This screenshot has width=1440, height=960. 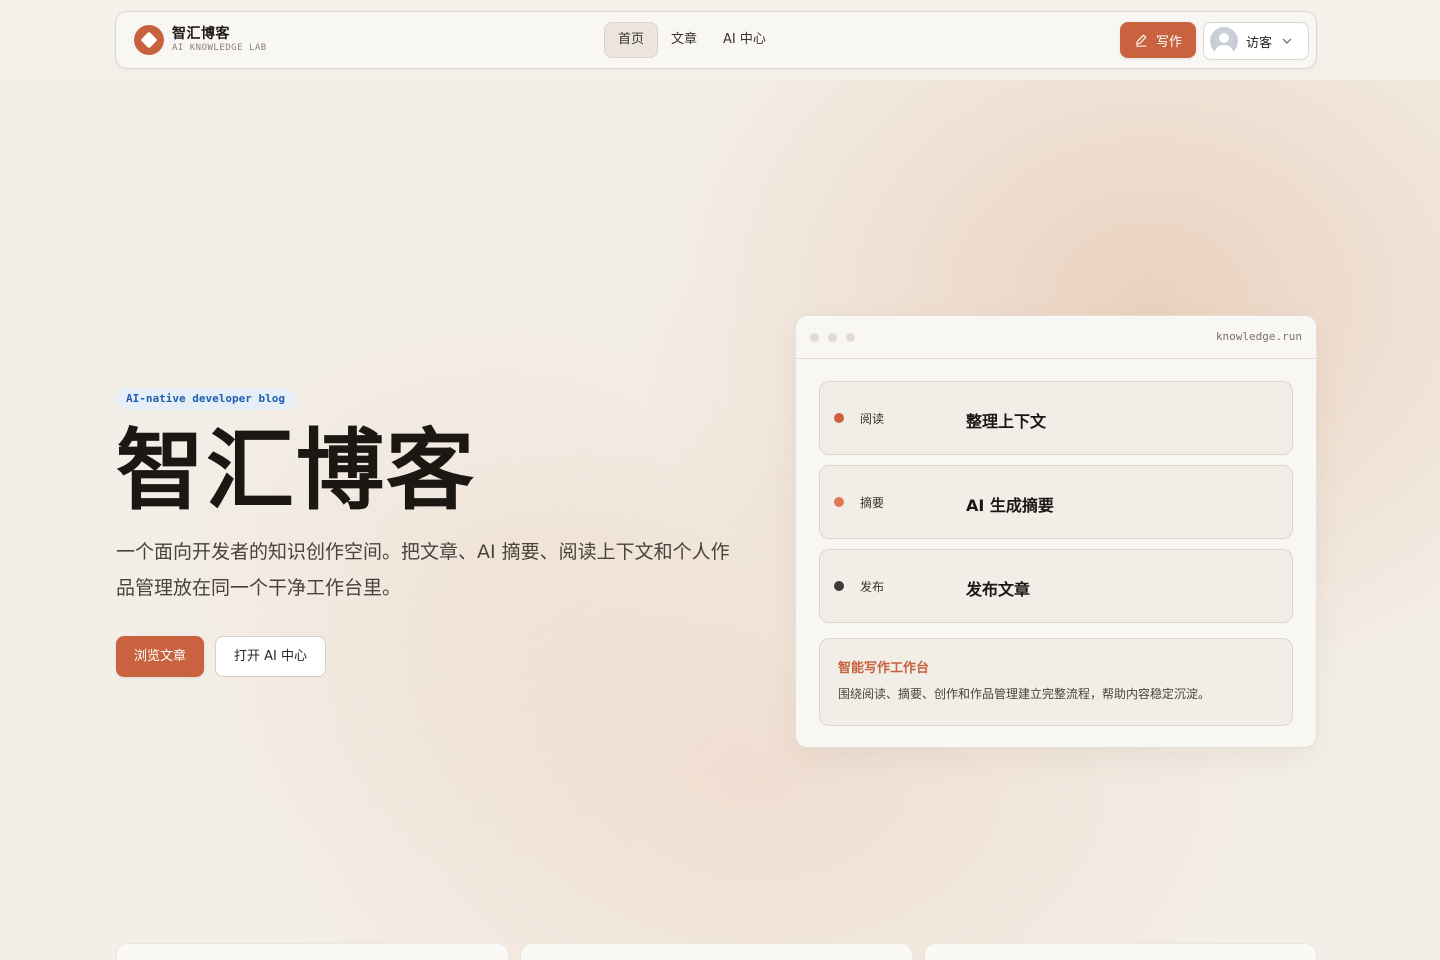 I want to click on avatar-icon, so click(x=1224, y=41).